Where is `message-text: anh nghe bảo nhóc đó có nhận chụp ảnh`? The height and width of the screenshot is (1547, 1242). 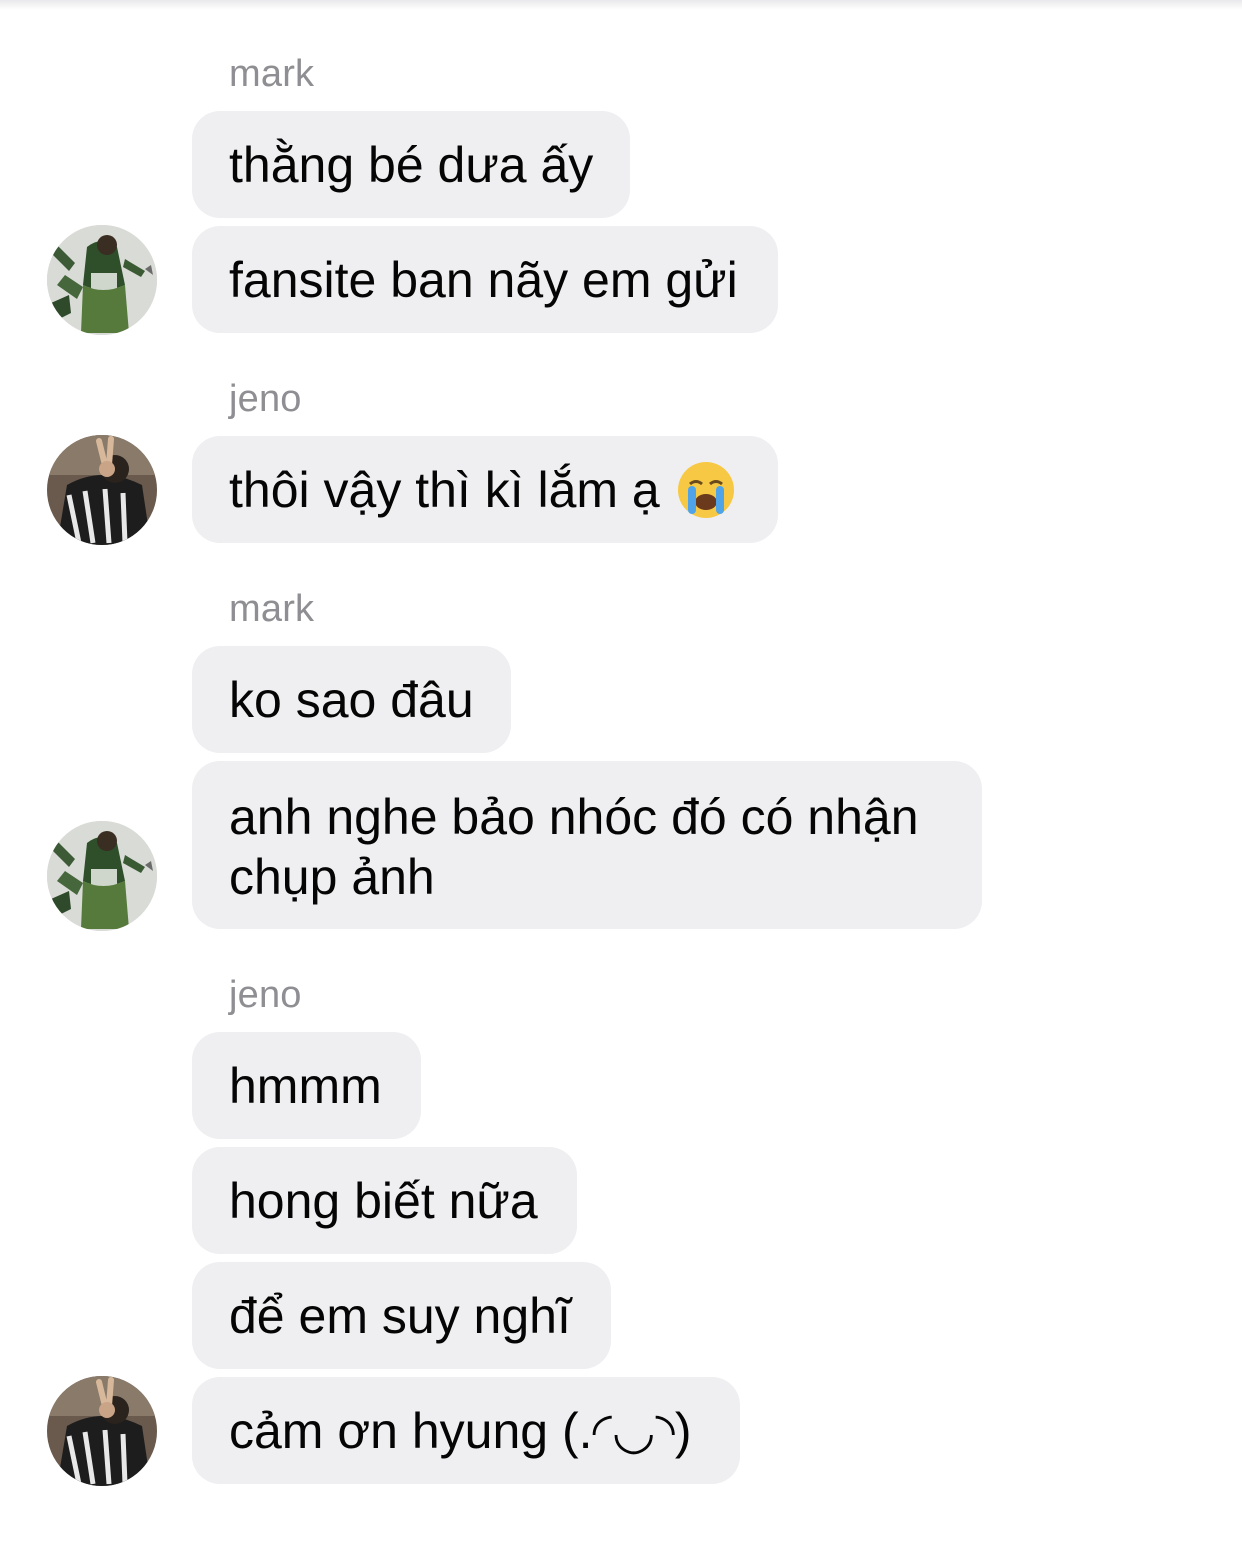 message-text: anh nghe bảo nhóc đó có nhận chụp ảnh is located at coordinates (574, 847).